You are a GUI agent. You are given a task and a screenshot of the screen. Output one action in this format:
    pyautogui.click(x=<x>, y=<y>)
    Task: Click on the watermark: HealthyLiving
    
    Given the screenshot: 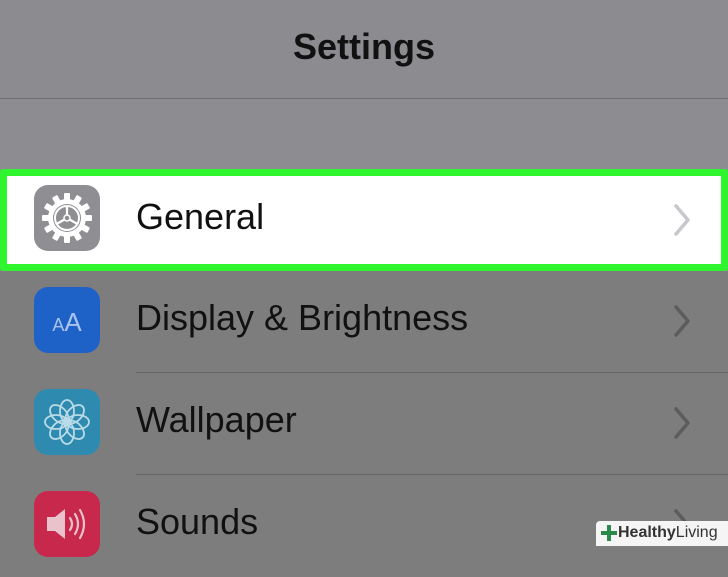 What is the action you would take?
    pyautogui.click(x=662, y=533)
    